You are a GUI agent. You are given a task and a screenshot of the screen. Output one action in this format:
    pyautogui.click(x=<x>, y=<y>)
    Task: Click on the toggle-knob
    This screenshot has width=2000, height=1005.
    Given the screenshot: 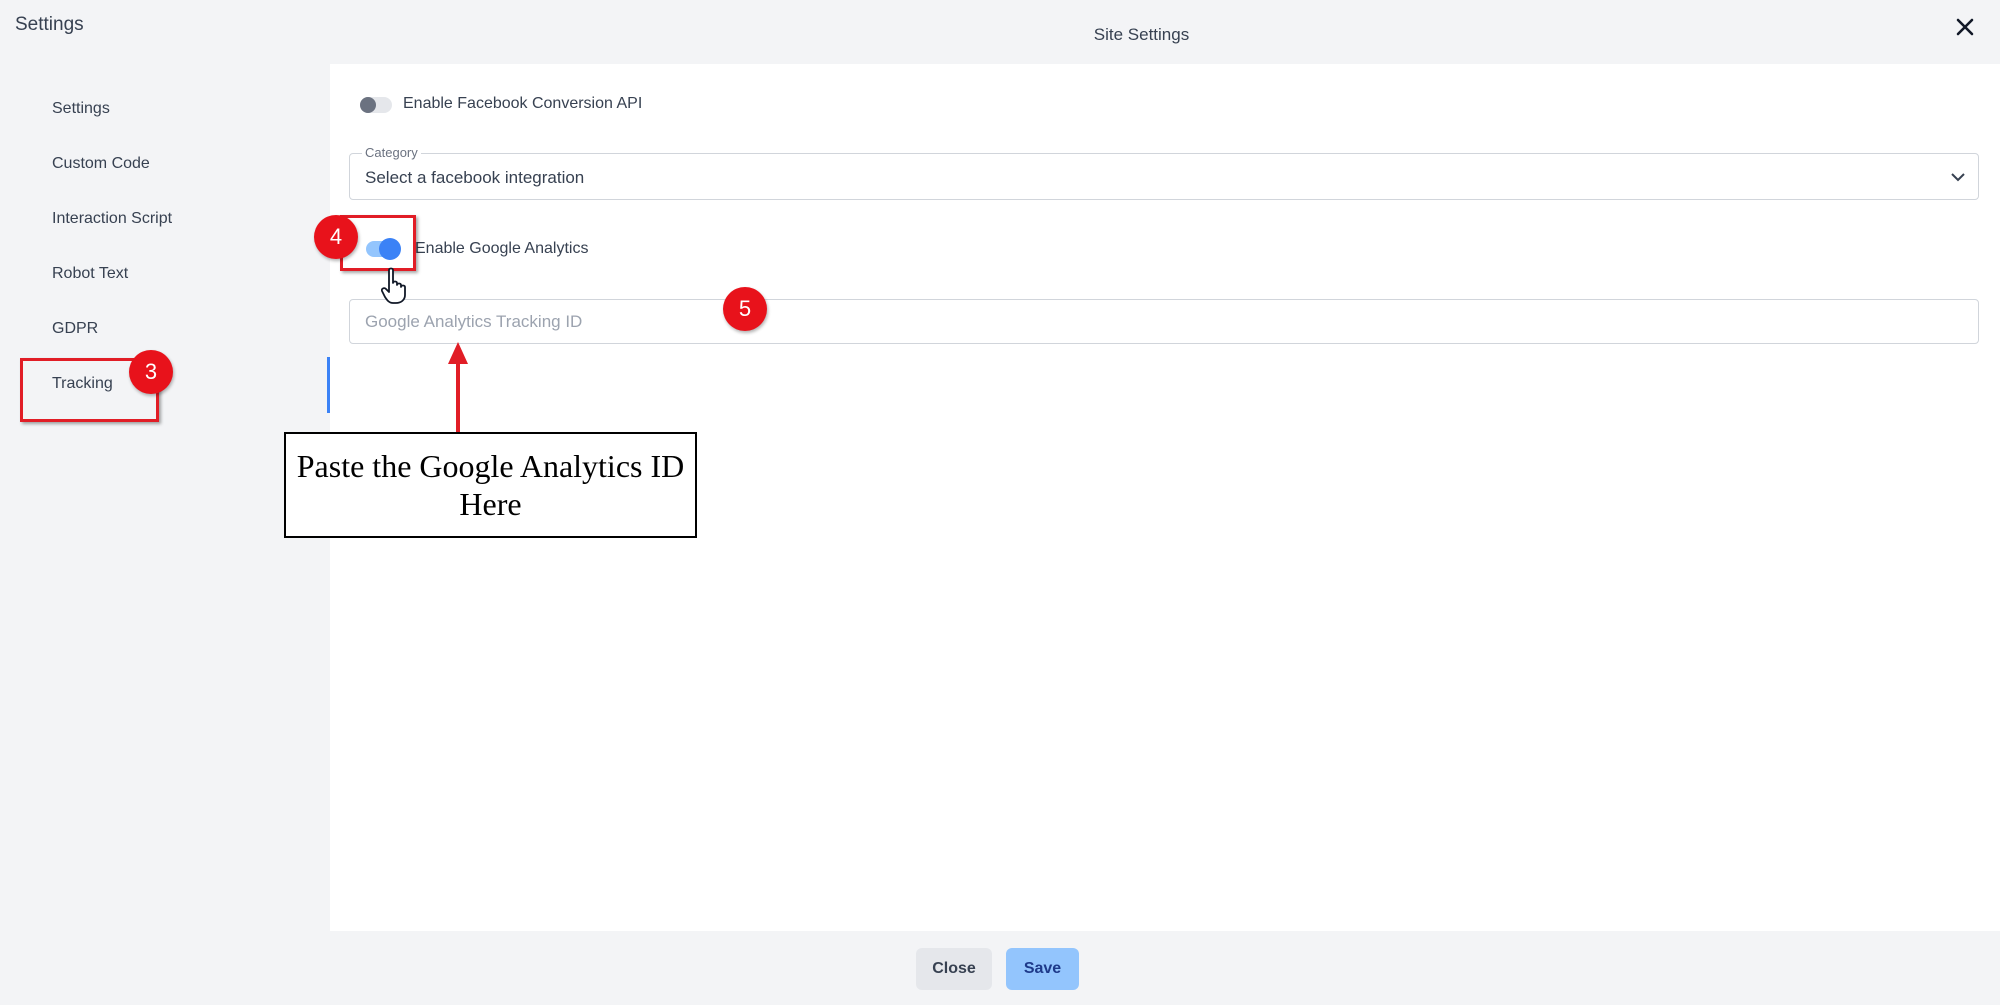 What is the action you would take?
    pyautogui.click(x=368, y=105)
    